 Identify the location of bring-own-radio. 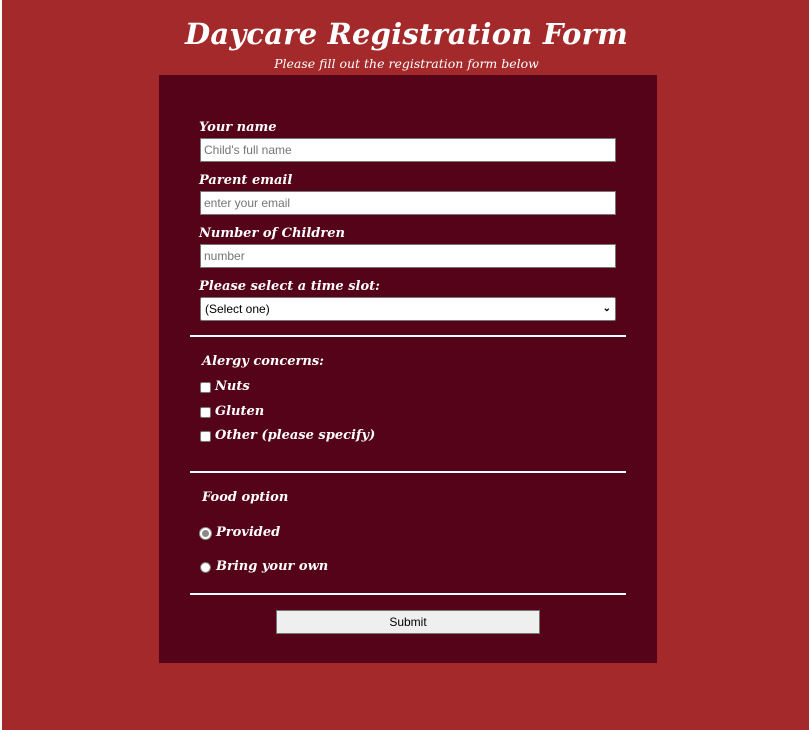
(205, 567).